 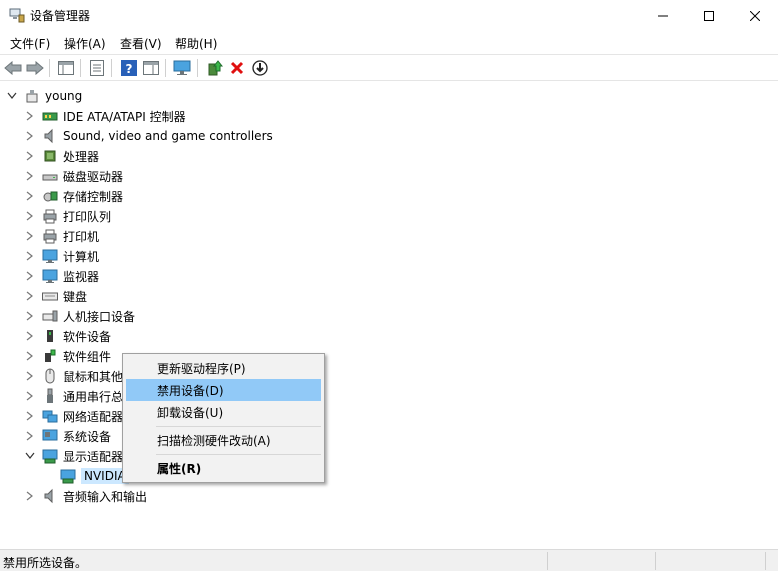 What do you see at coordinates (97, 68) in the screenshot?
I see `properties-icon` at bounding box center [97, 68].